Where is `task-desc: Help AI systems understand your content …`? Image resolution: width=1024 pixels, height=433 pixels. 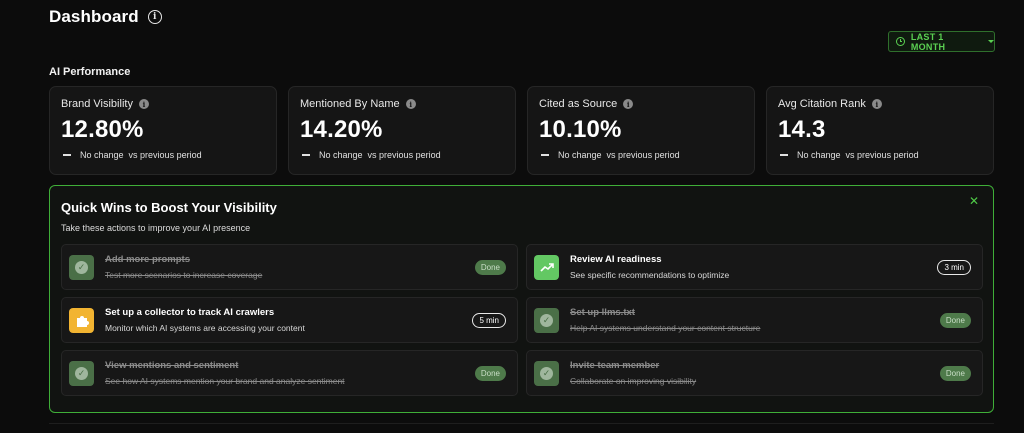
task-desc: Help AI systems understand your content … is located at coordinates (665, 328).